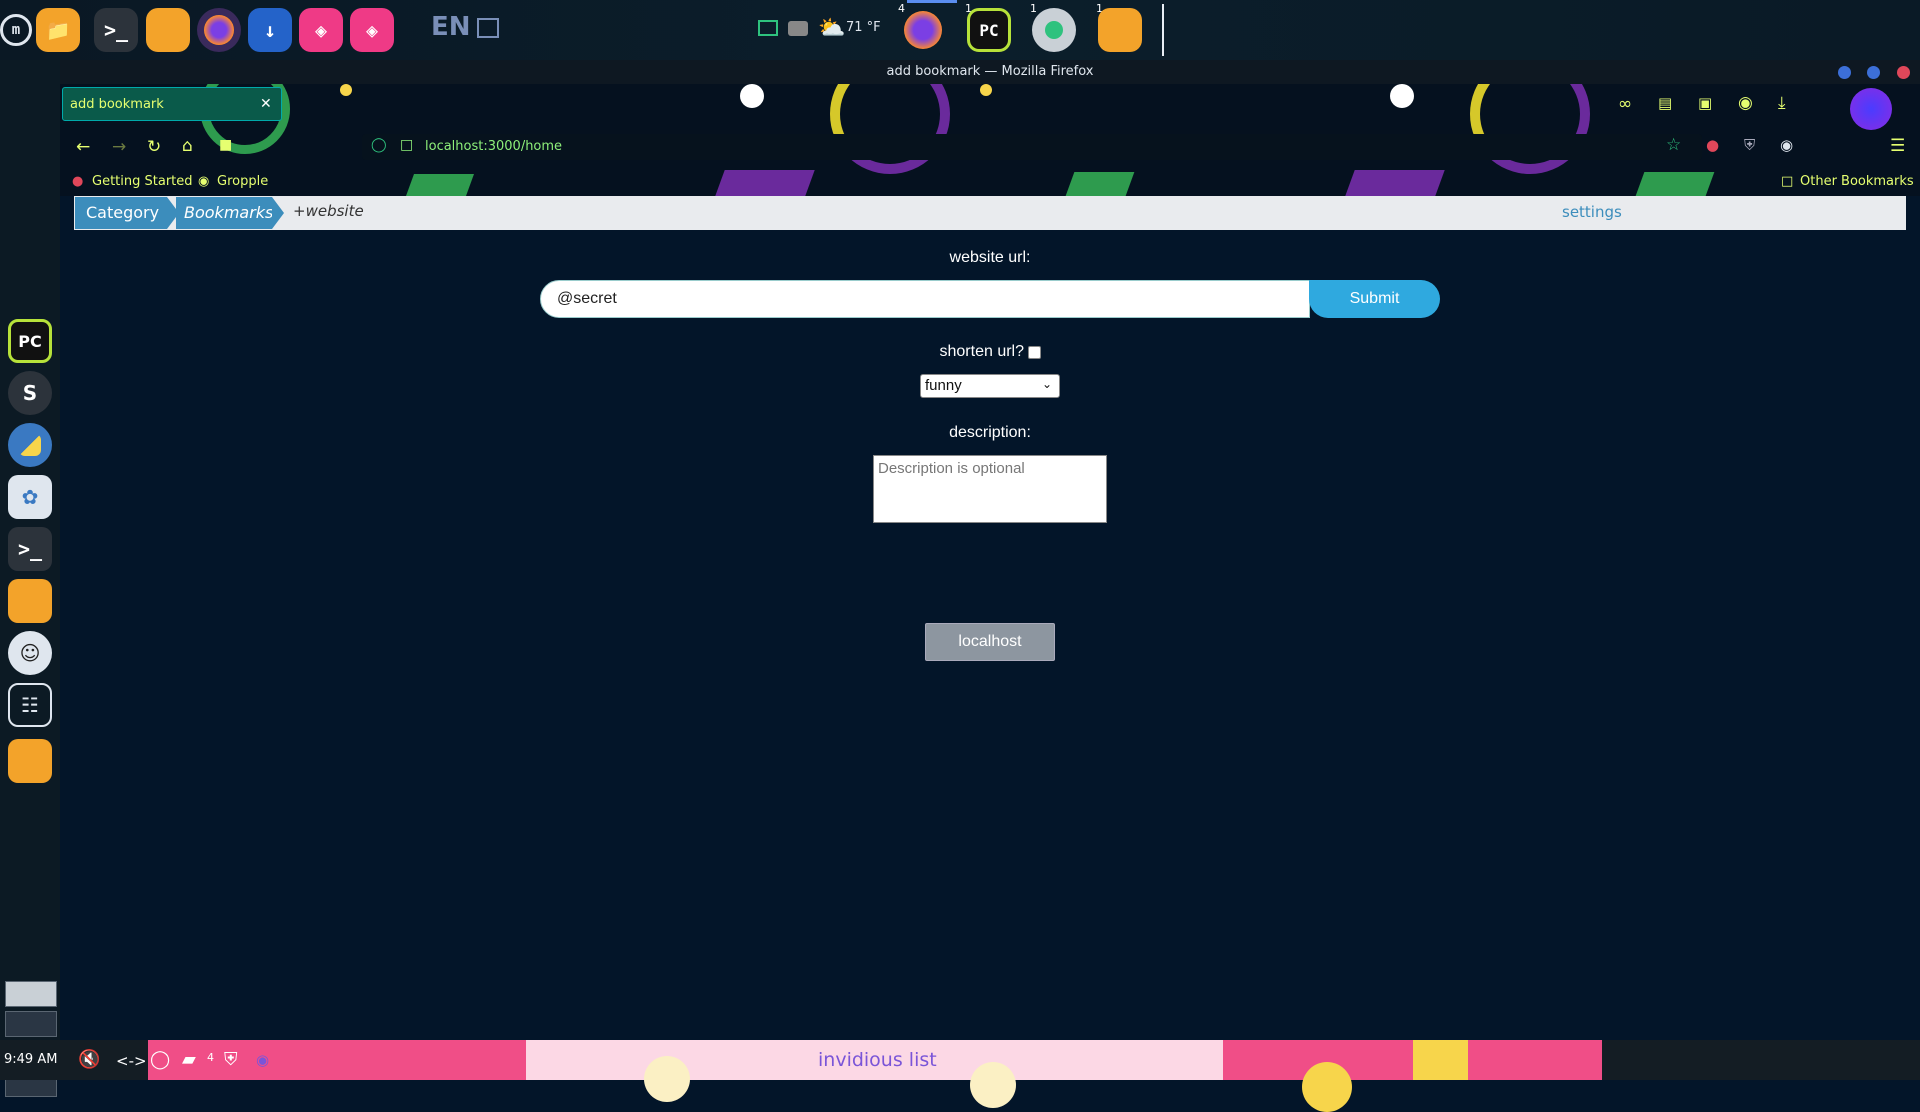  Describe the element at coordinates (1786, 145) in the screenshot. I see `addon-ghost-icon: ◉` at that location.